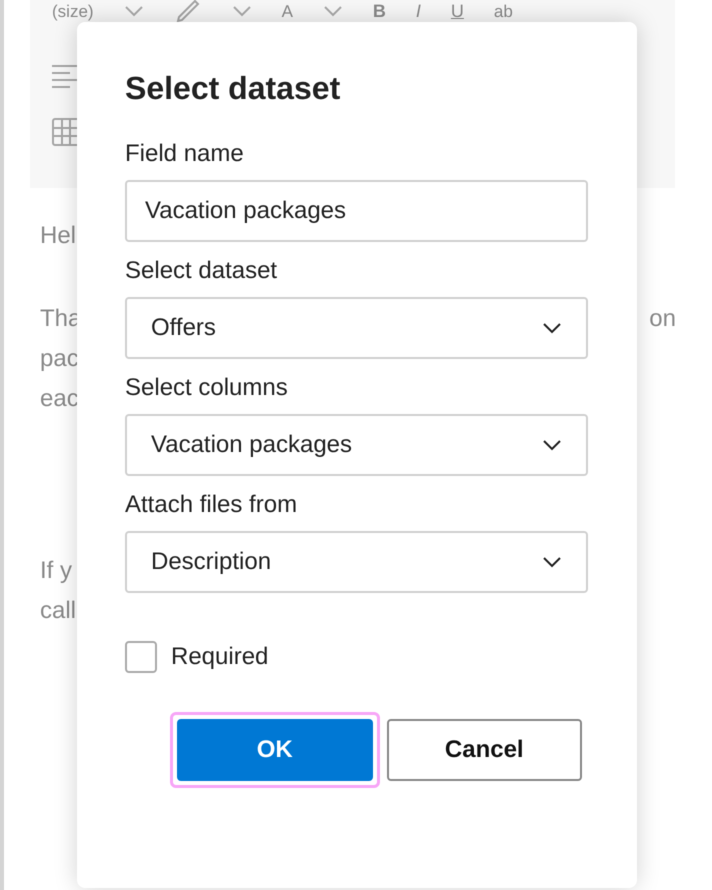  I want to click on field-label: Select dataset, so click(201, 271).